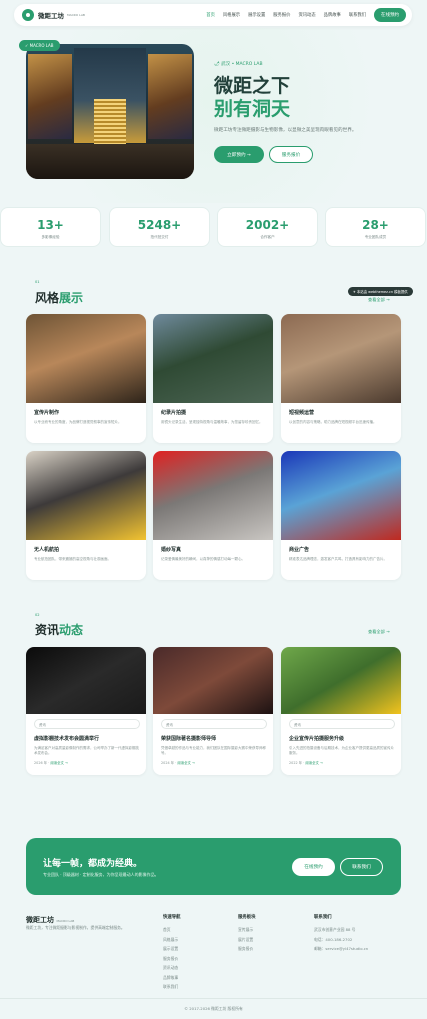  Describe the element at coordinates (379, 300) in the screenshot. I see `view-all-styles-link: 查看全部 →` at that location.